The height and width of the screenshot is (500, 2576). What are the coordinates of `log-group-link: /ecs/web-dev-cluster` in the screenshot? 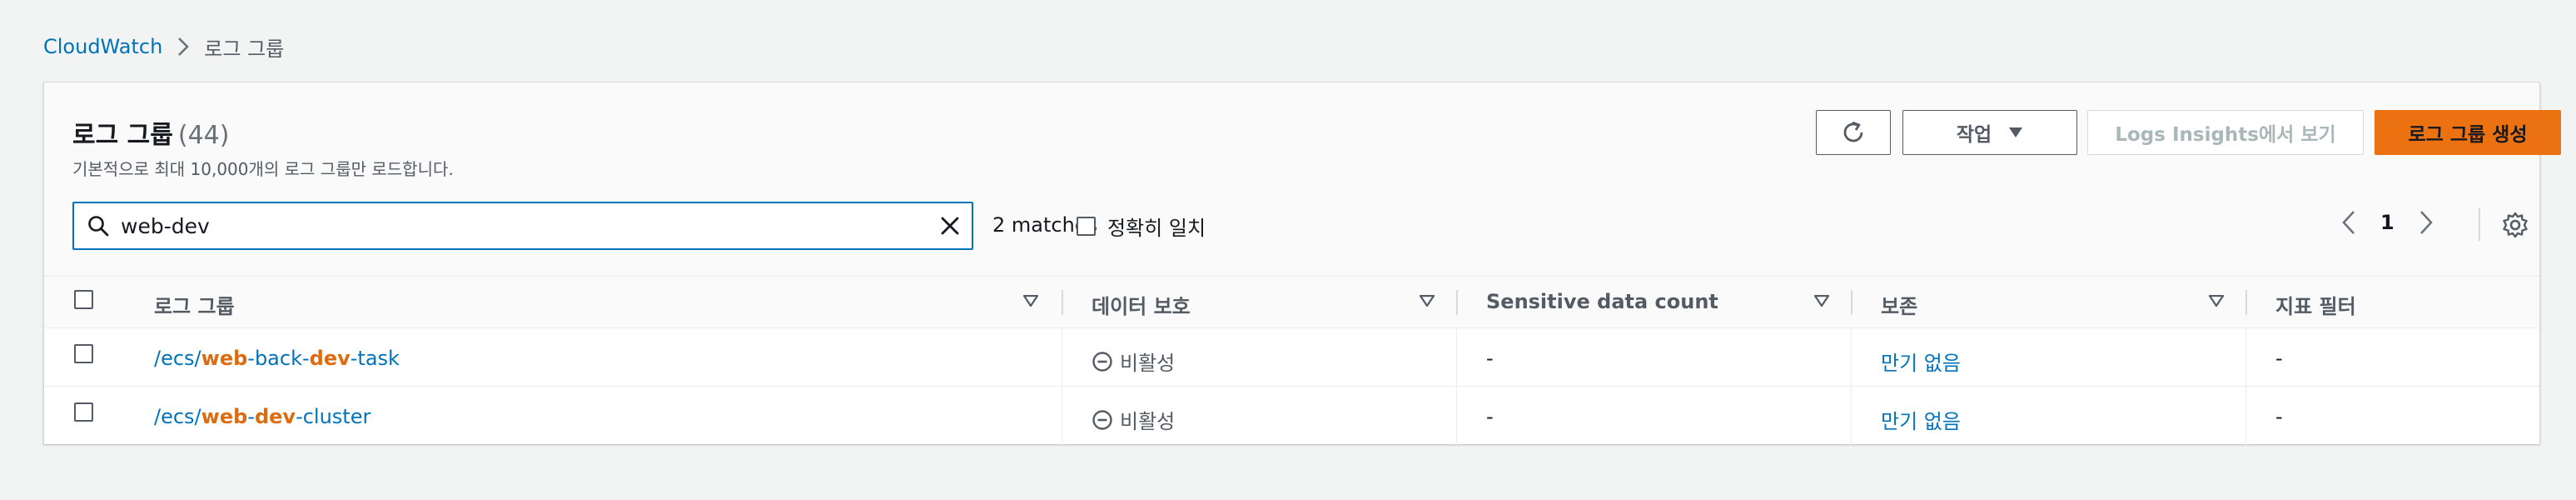 It's located at (262, 416).